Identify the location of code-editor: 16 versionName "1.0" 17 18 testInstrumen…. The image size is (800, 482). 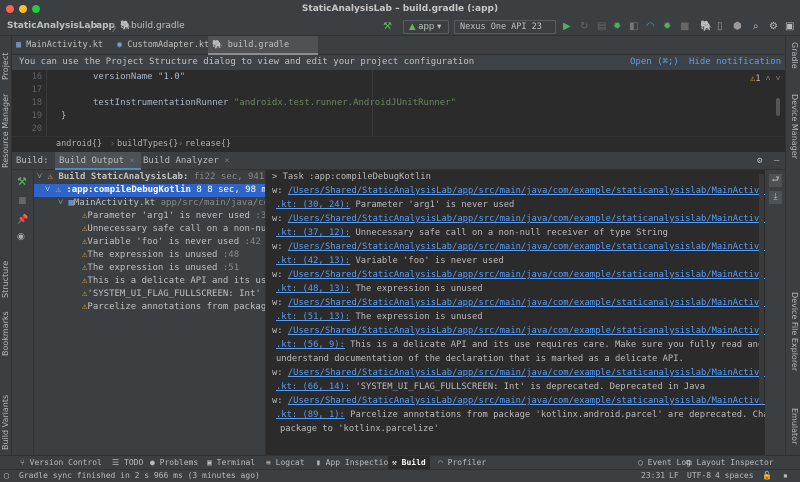
(398, 103).